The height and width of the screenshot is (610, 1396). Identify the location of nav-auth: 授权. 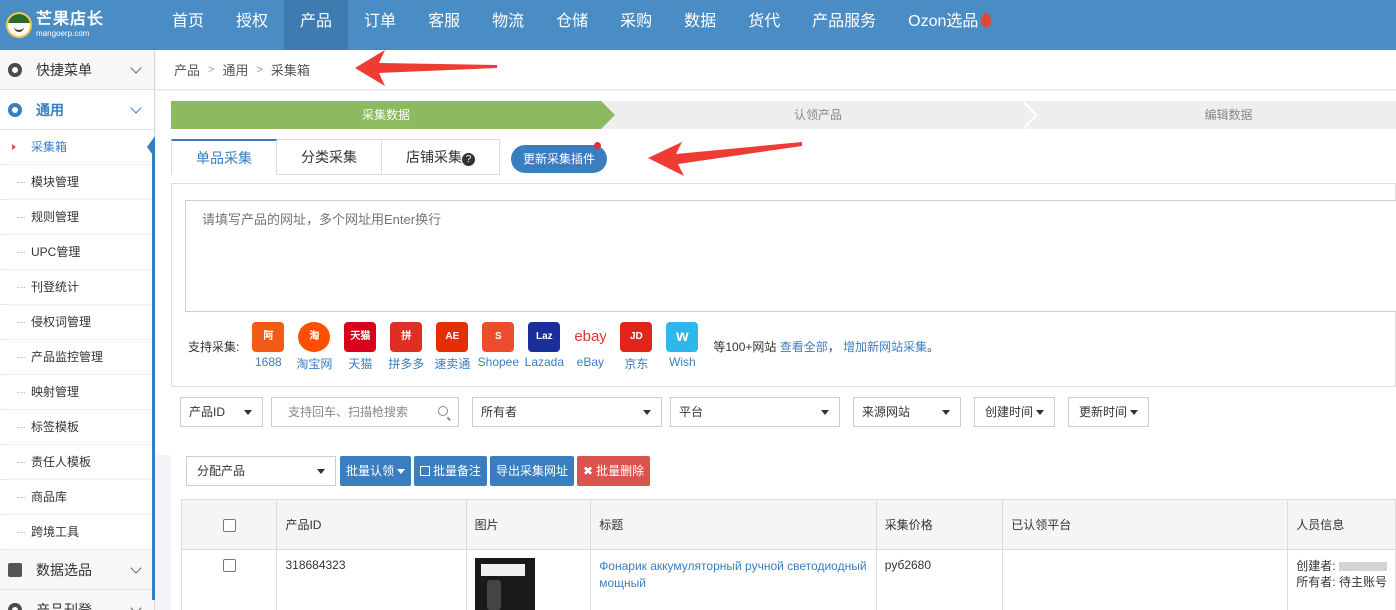
(252, 25).